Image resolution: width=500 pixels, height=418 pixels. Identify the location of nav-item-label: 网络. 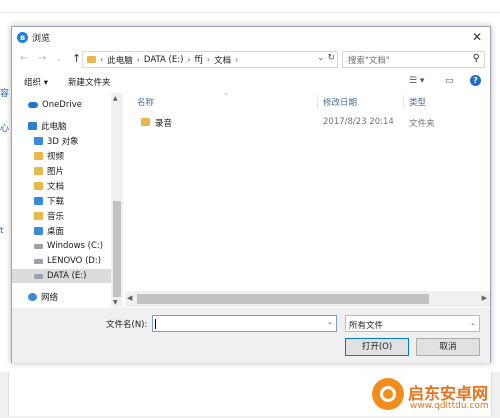
(50, 298).